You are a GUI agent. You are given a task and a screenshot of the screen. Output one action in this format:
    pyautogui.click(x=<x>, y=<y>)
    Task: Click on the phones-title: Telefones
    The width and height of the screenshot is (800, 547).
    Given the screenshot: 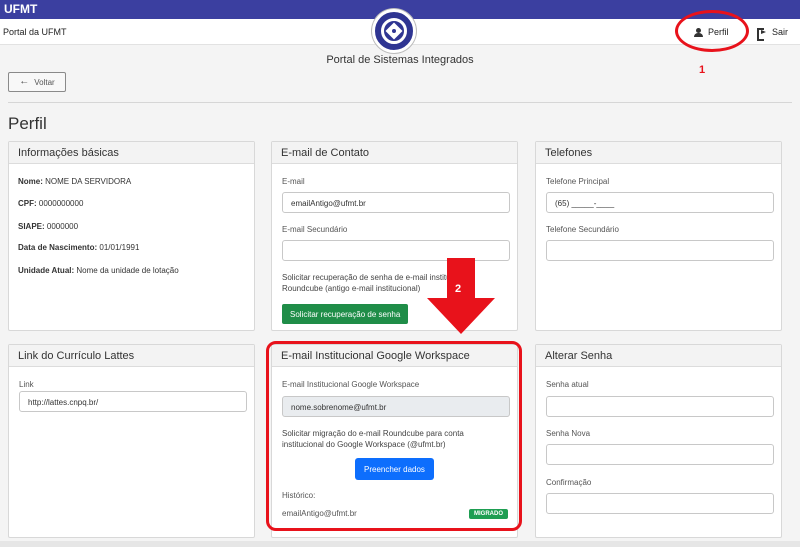 What is the action you would take?
    pyautogui.click(x=658, y=153)
    